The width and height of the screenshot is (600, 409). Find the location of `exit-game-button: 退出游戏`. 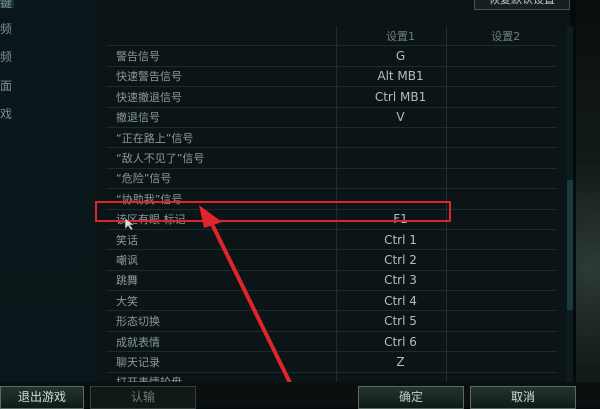

exit-game-button: 退出游戏 is located at coordinates (42, 397).